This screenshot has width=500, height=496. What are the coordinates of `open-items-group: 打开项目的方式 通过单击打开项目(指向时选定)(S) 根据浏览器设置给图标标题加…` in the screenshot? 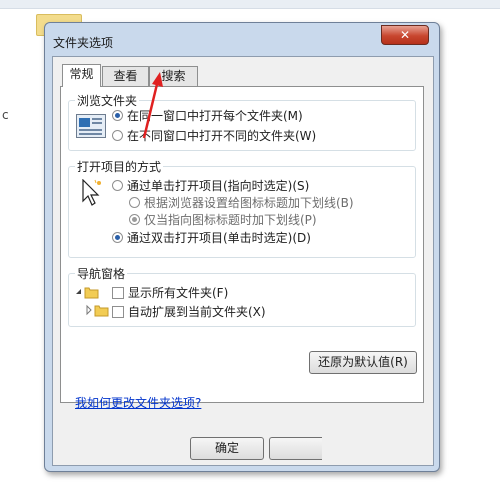 It's located at (242, 208).